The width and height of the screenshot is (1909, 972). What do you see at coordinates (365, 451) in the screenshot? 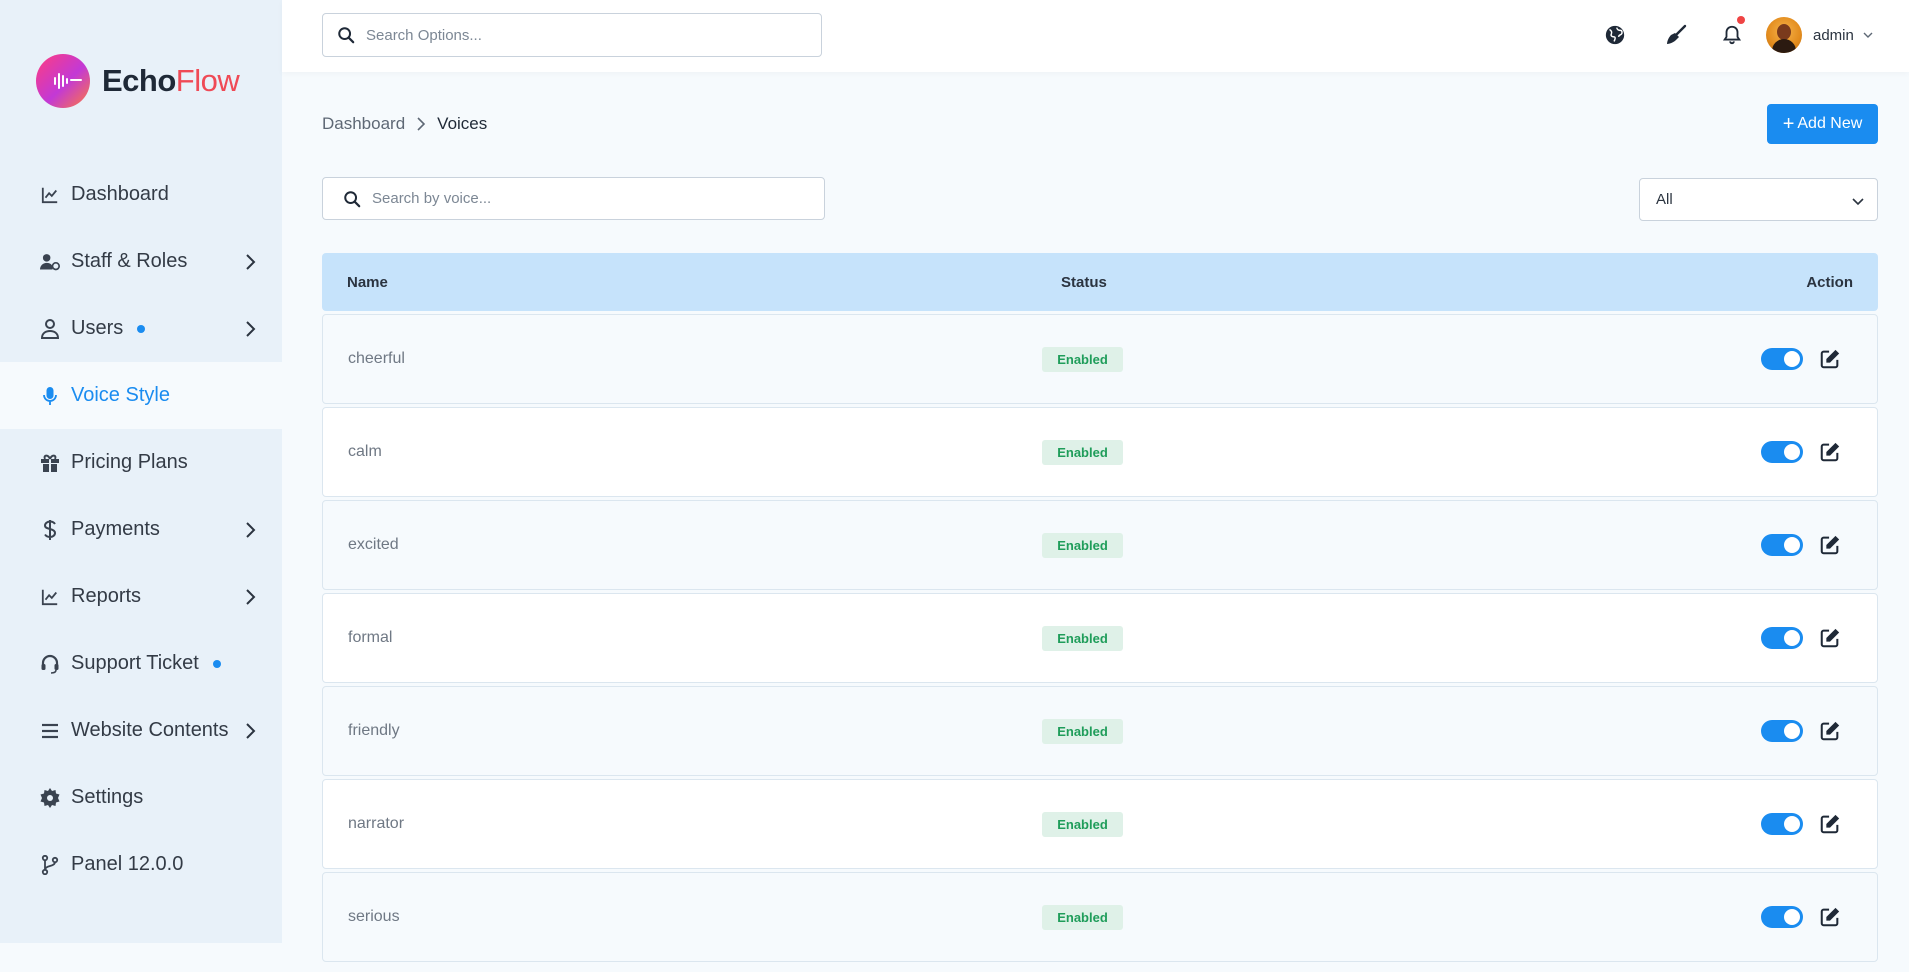
I see `voice-name: calm` at bounding box center [365, 451].